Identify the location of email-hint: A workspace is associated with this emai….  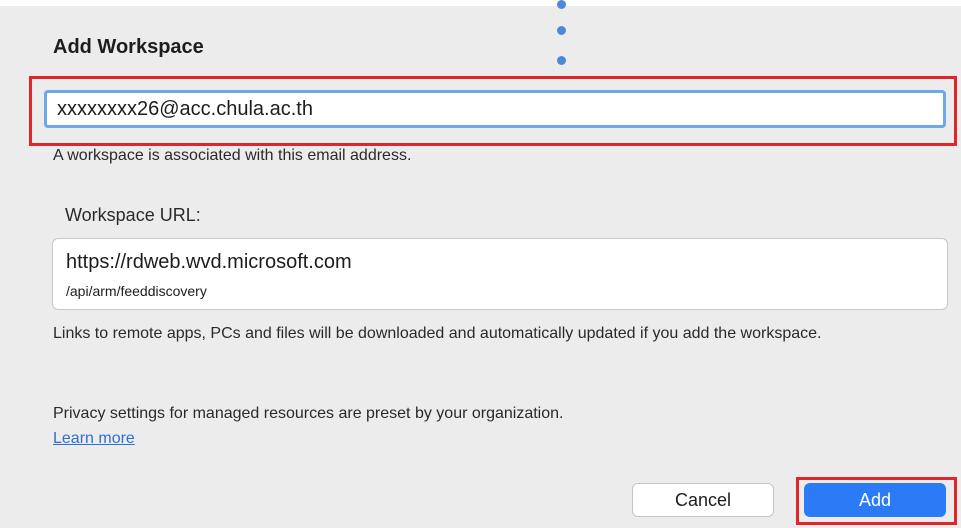
(232, 155).